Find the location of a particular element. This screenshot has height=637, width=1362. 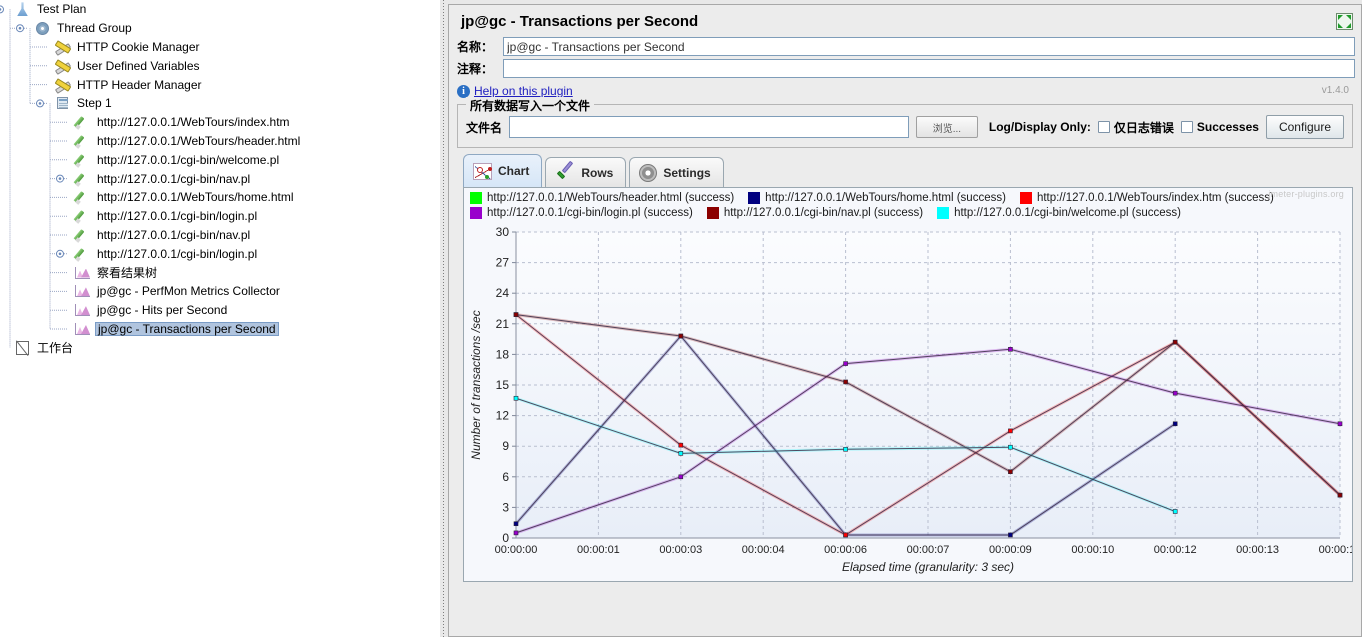

tree-item: 察看结果树 is located at coordinates (220, 272).